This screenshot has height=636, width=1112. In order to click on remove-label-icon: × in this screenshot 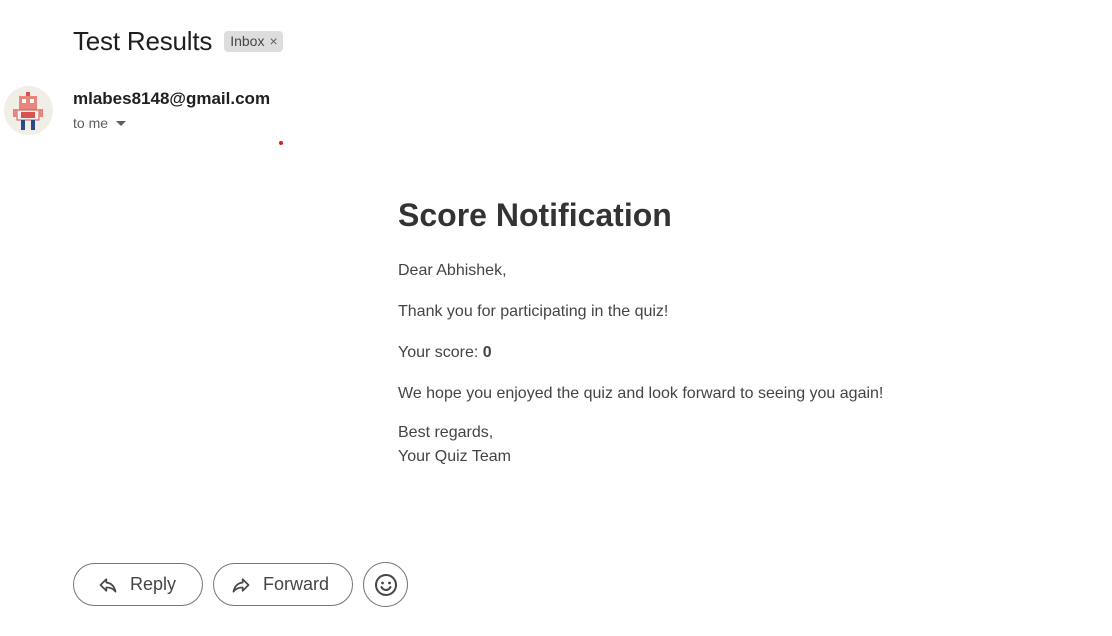, I will do `click(273, 41)`.